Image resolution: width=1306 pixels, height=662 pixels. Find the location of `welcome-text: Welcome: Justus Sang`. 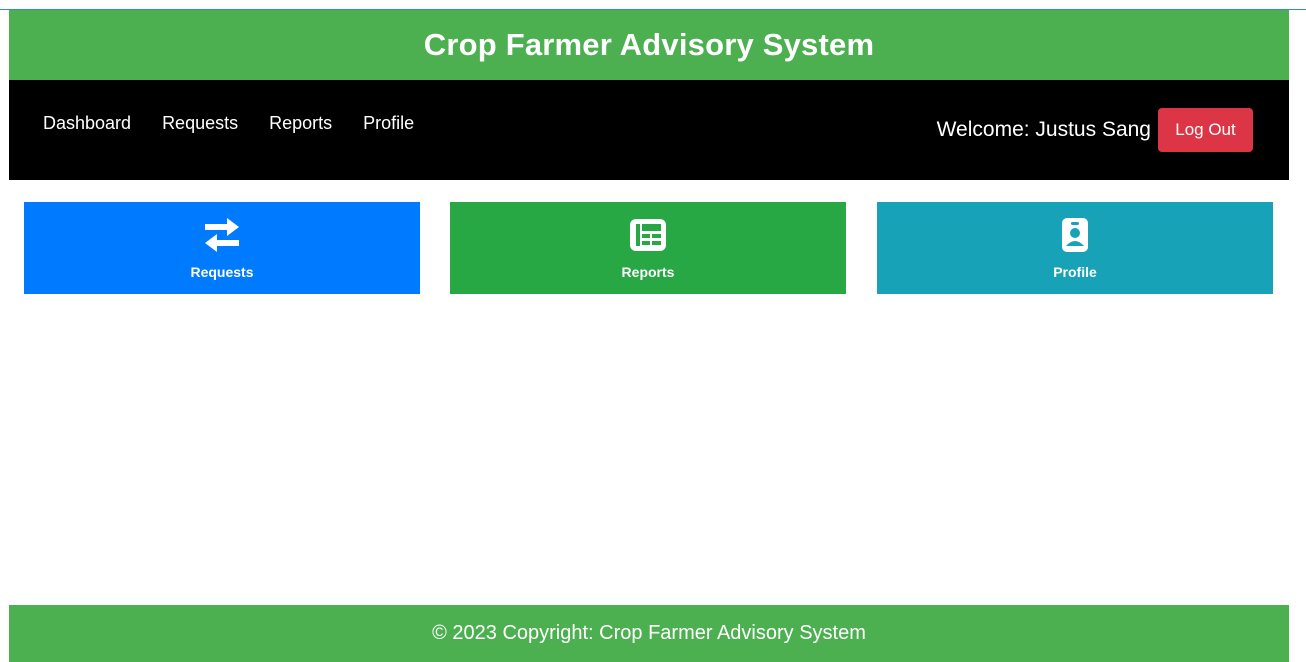

welcome-text: Welcome: Justus Sang is located at coordinates (1043, 129).